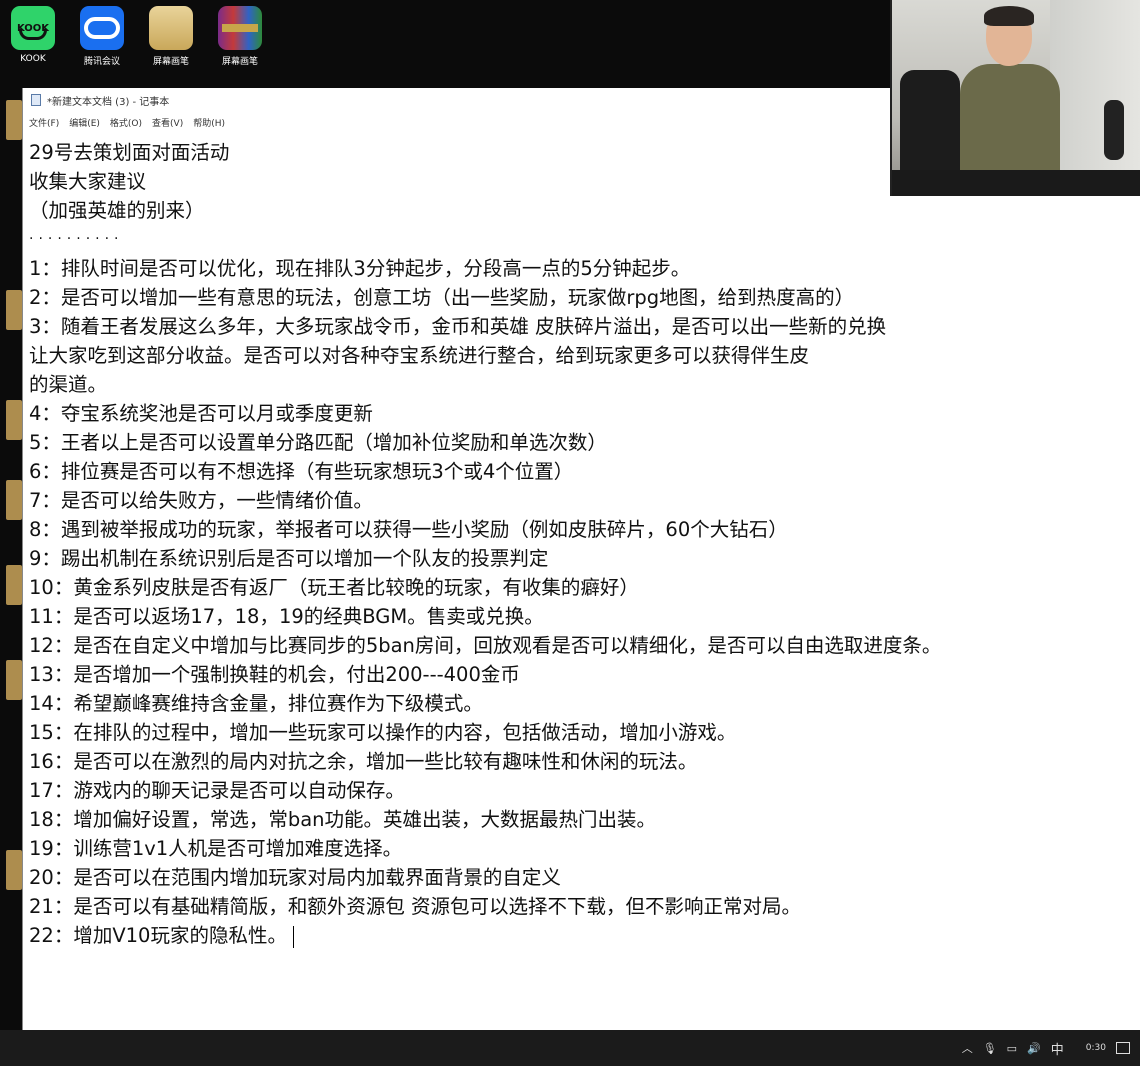 The width and height of the screenshot is (1140, 1066). Describe the element at coordinates (289, 558) in the screenshot. I see `text-line: 9：踢出机制在系统识别后是否可以增加一个队友的投票判定` at that location.